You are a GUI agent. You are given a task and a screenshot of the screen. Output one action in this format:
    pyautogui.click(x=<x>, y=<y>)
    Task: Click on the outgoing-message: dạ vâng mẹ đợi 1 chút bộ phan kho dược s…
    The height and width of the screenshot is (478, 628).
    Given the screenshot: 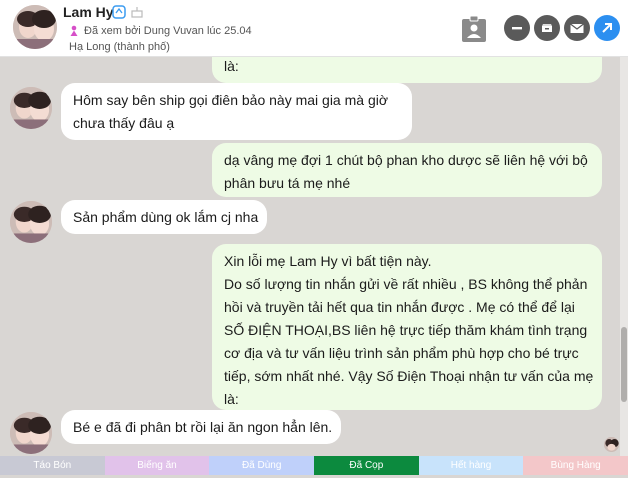 What is the action you would take?
    pyautogui.click(x=407, y=170)
    